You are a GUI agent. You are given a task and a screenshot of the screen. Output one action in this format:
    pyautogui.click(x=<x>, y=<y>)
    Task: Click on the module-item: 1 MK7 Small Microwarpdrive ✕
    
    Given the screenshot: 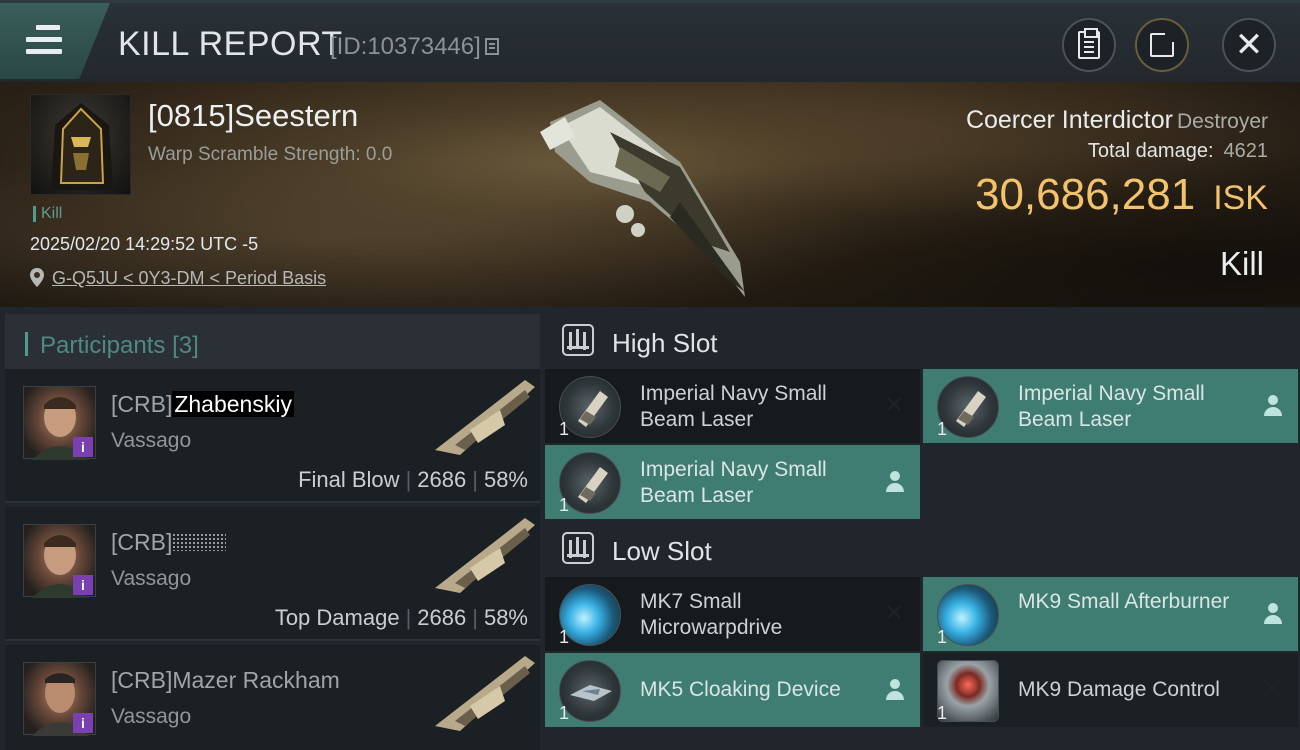 What is the action you would take?
    pyautogui.click(x=732, y=614)
    